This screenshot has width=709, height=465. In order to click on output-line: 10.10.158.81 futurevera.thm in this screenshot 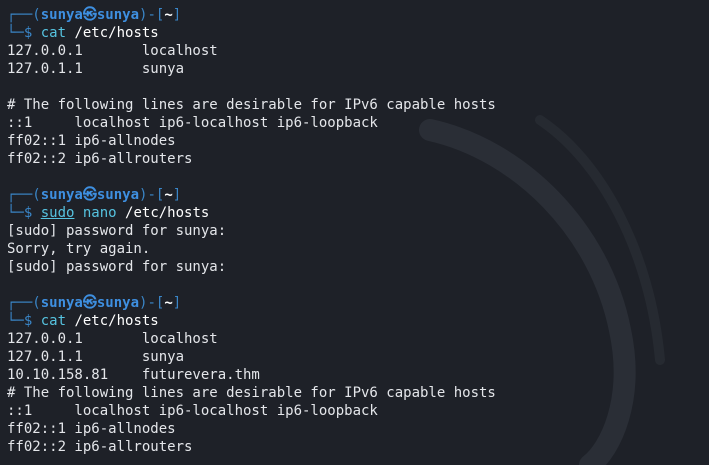, I will do `click(133, 375)`.